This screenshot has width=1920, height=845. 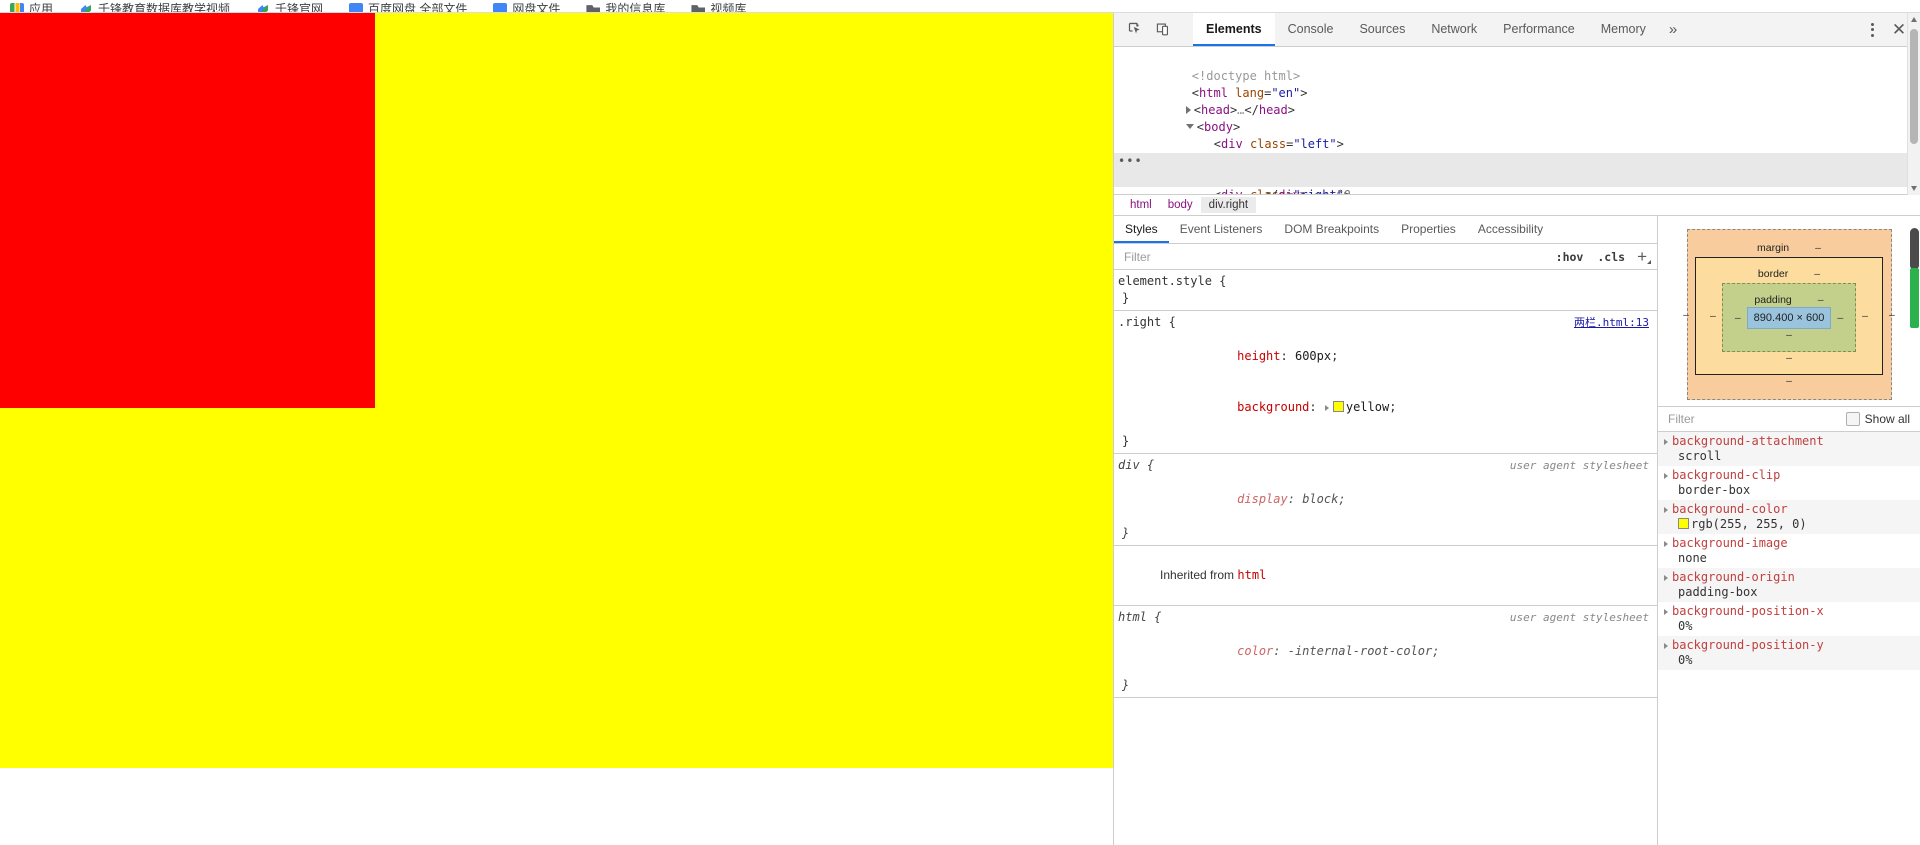 What do you see at coordinates (1840, 318) in the screenshot?
I see `box-model-padding-right: –` at bounding box center [1840, 318].